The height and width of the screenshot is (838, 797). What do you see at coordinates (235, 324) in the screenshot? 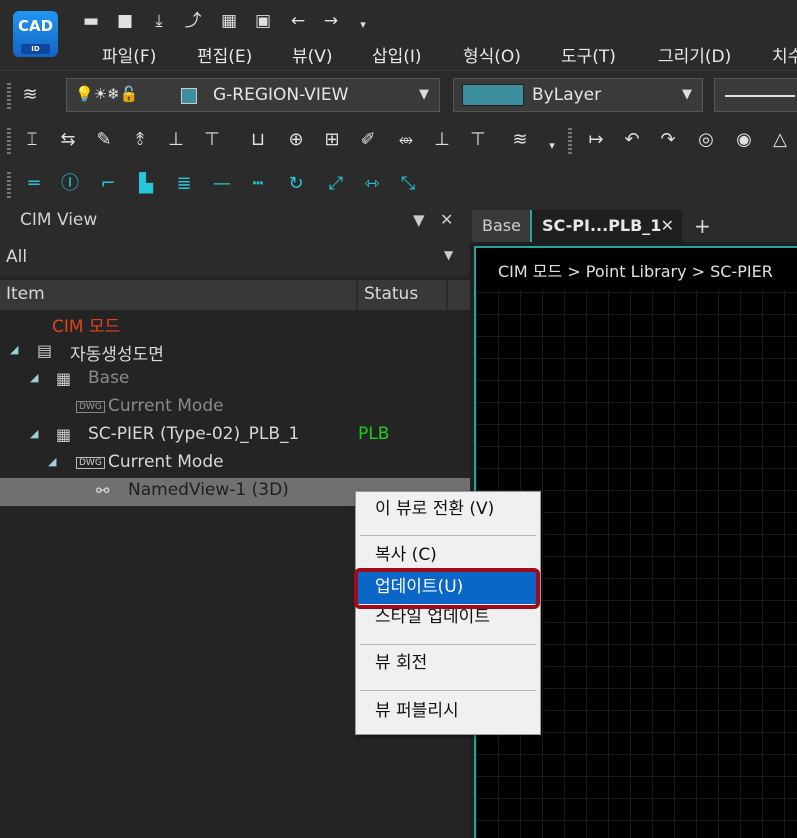
I see `tree-item-cim-mode: CIM 모드` at bounding box center [235, 324].